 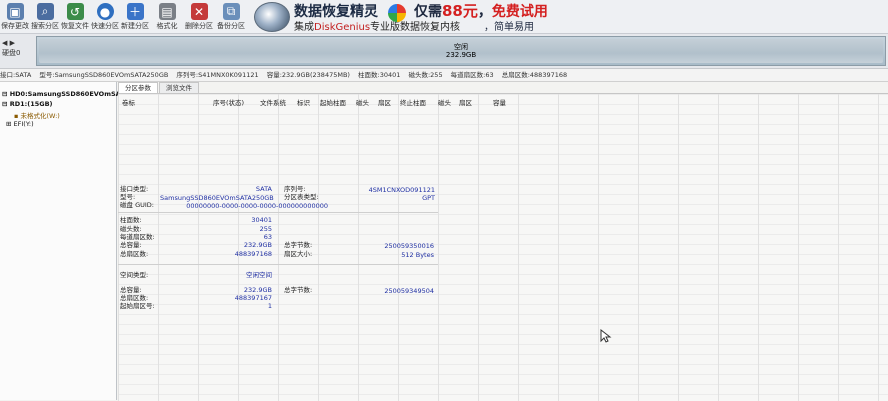 What do you see at coordinates (134, 275) in the screenshot?
I see `free-type-key: 空间类型:` at bounding box center [134, 275].